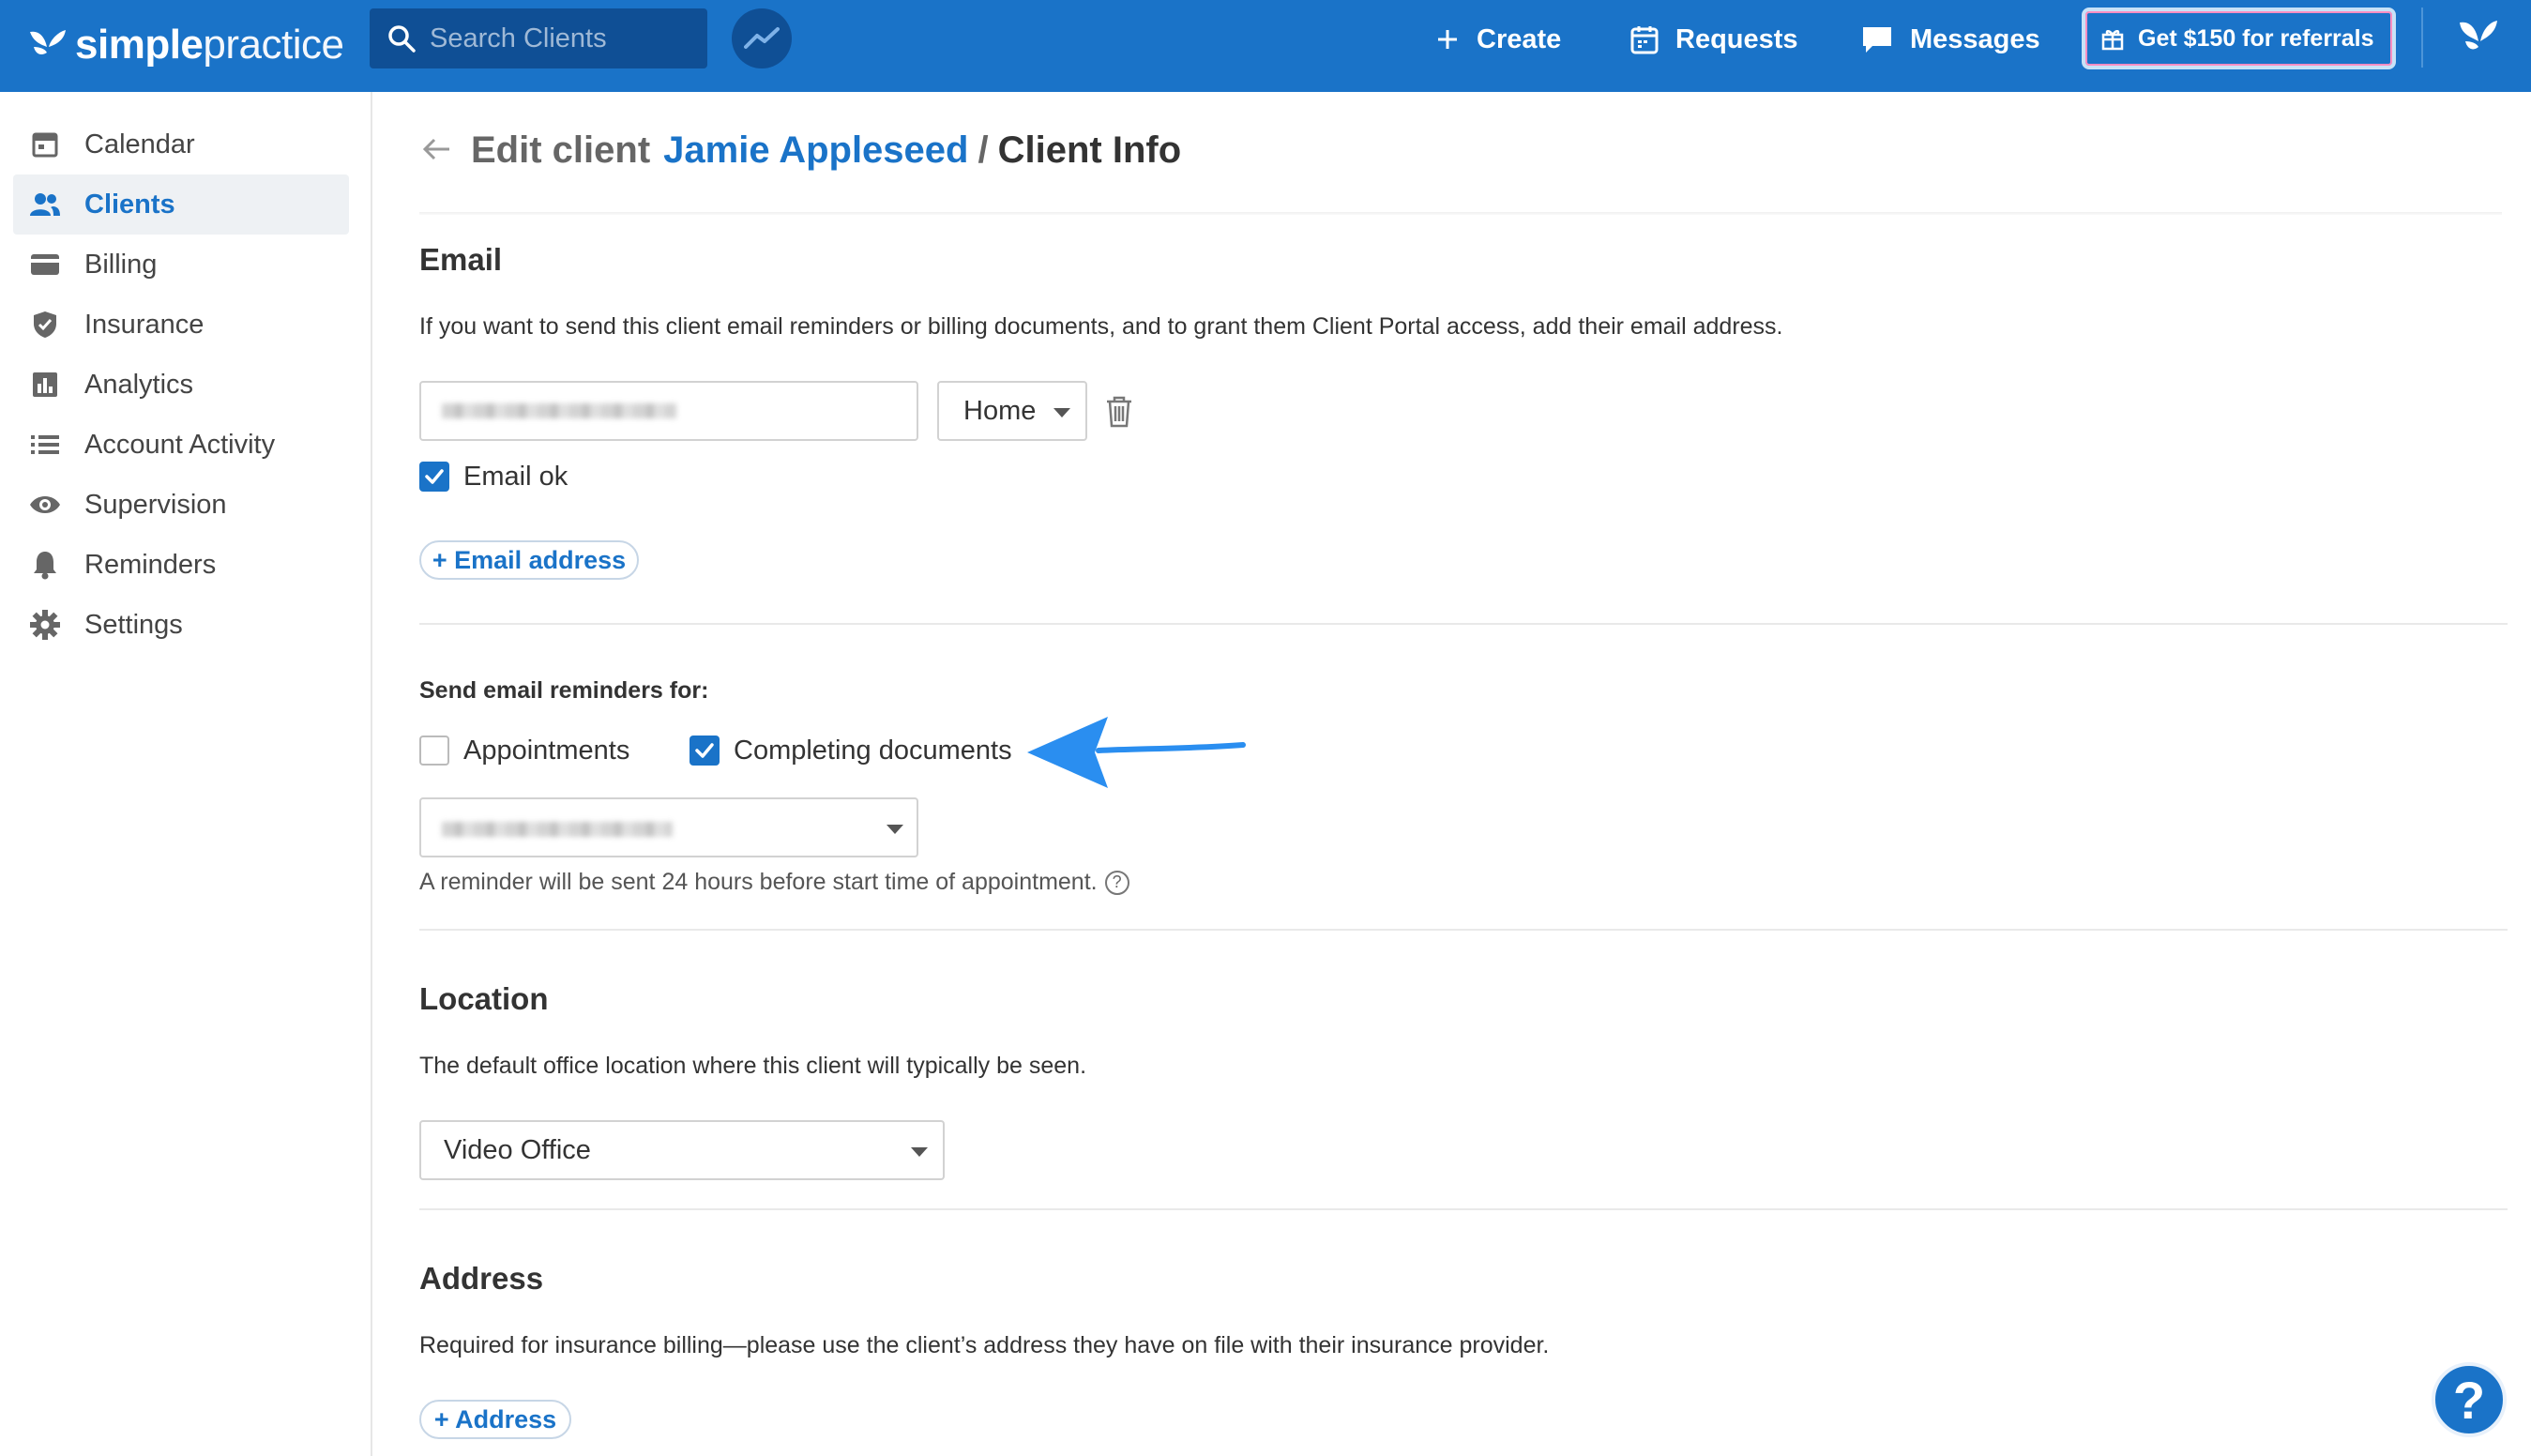 The height and width of the screenshot is (1456, 2531). I want to click on email-type-select: Home, so click(1012, 411).